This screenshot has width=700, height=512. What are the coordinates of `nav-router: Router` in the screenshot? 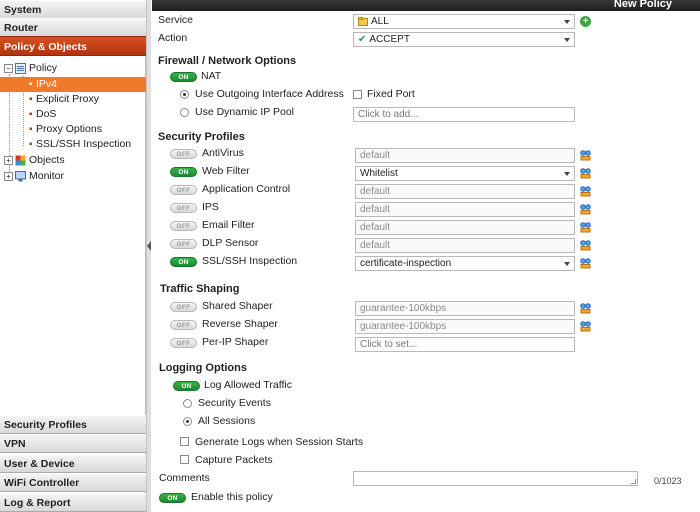 It's located at (73, 27).